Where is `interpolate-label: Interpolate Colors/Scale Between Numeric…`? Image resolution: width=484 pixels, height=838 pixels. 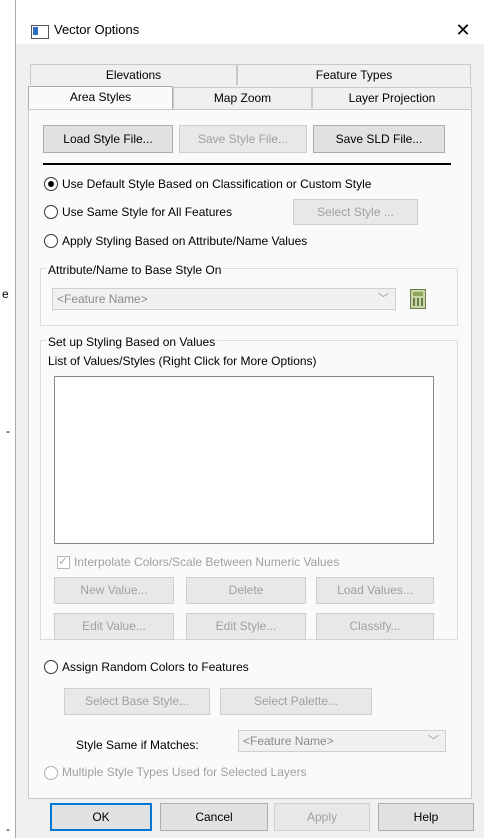
interpolate-label: Interpolate Colors/Scale Between Numeric… is located at coordinates (207, 562).